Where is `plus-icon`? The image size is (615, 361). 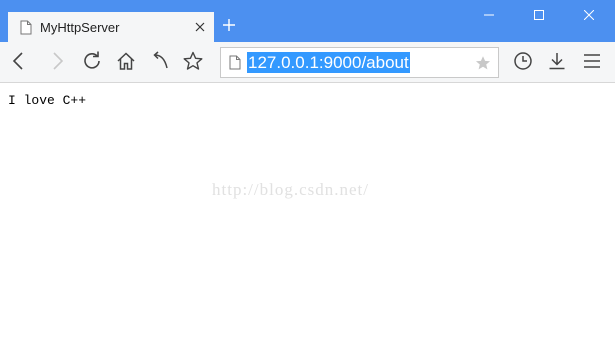 plus-icon is located at coordinates (229, 27).